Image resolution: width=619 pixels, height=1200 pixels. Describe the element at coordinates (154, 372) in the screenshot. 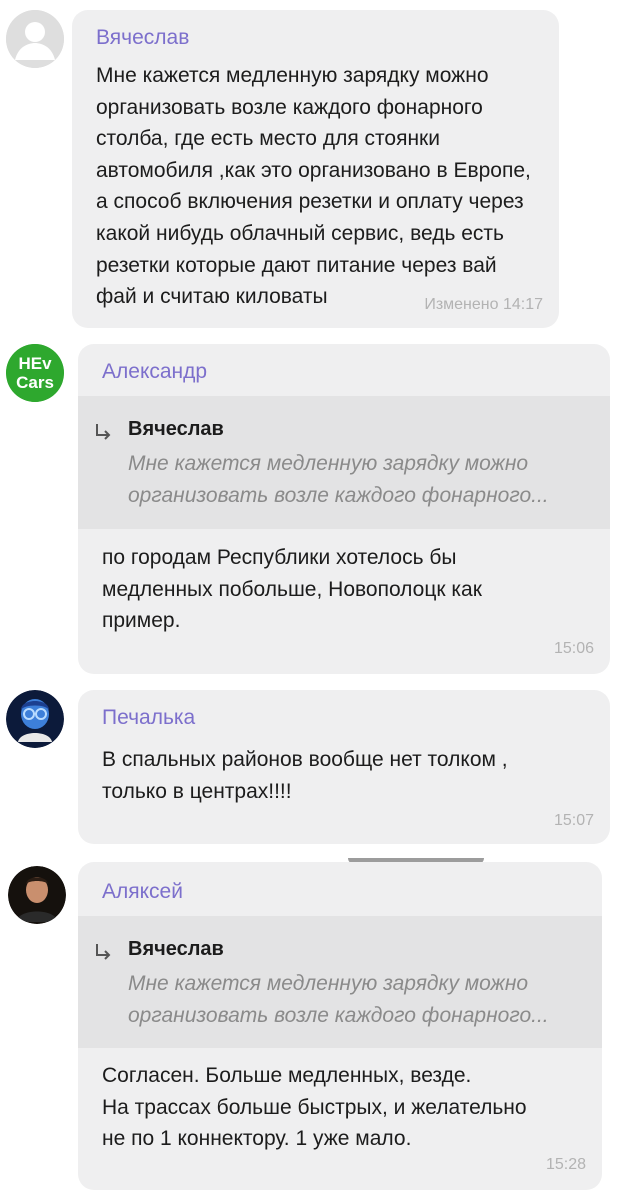

I see `sender-name: Александр` at that location.